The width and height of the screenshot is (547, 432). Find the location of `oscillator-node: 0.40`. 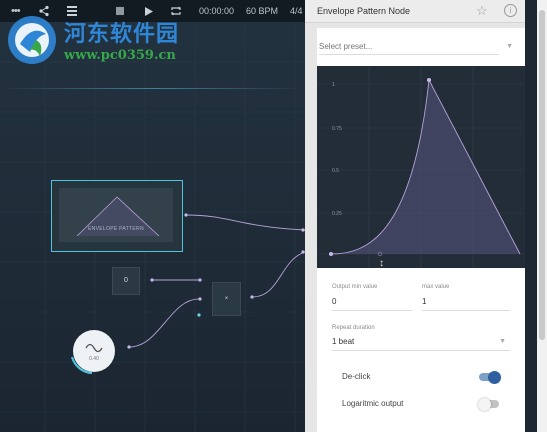

oscillator-node: 0.40 is located at coordinates (94, 351).